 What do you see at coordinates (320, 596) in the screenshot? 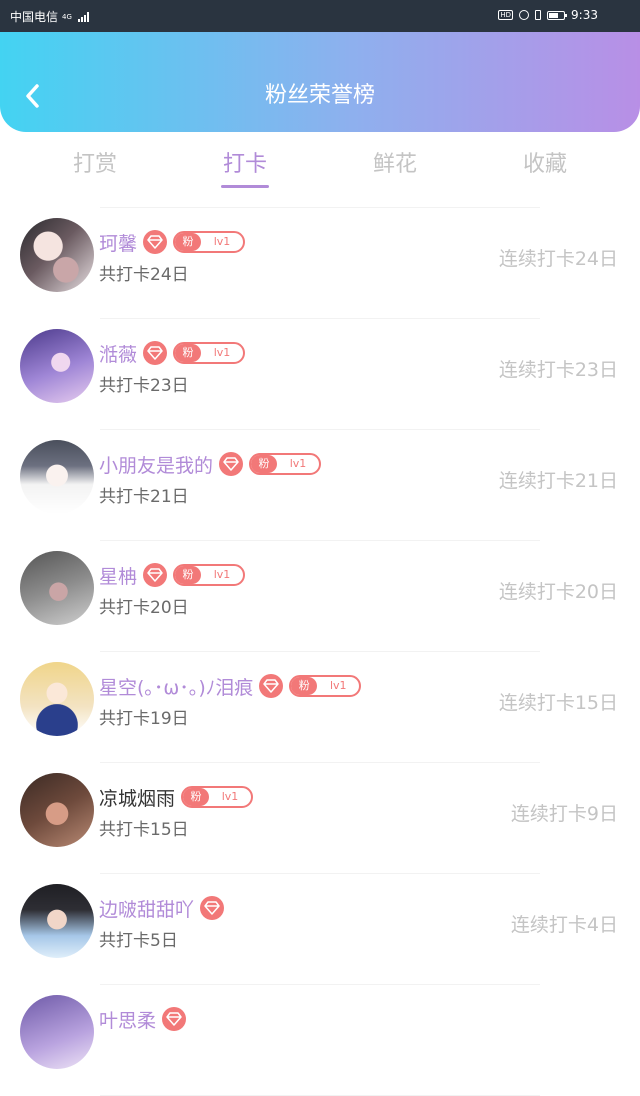
I see `fan-row: 星柟 粉 lv1 共打卡20日 连续打卡20日` at bounding box center [320, 596].